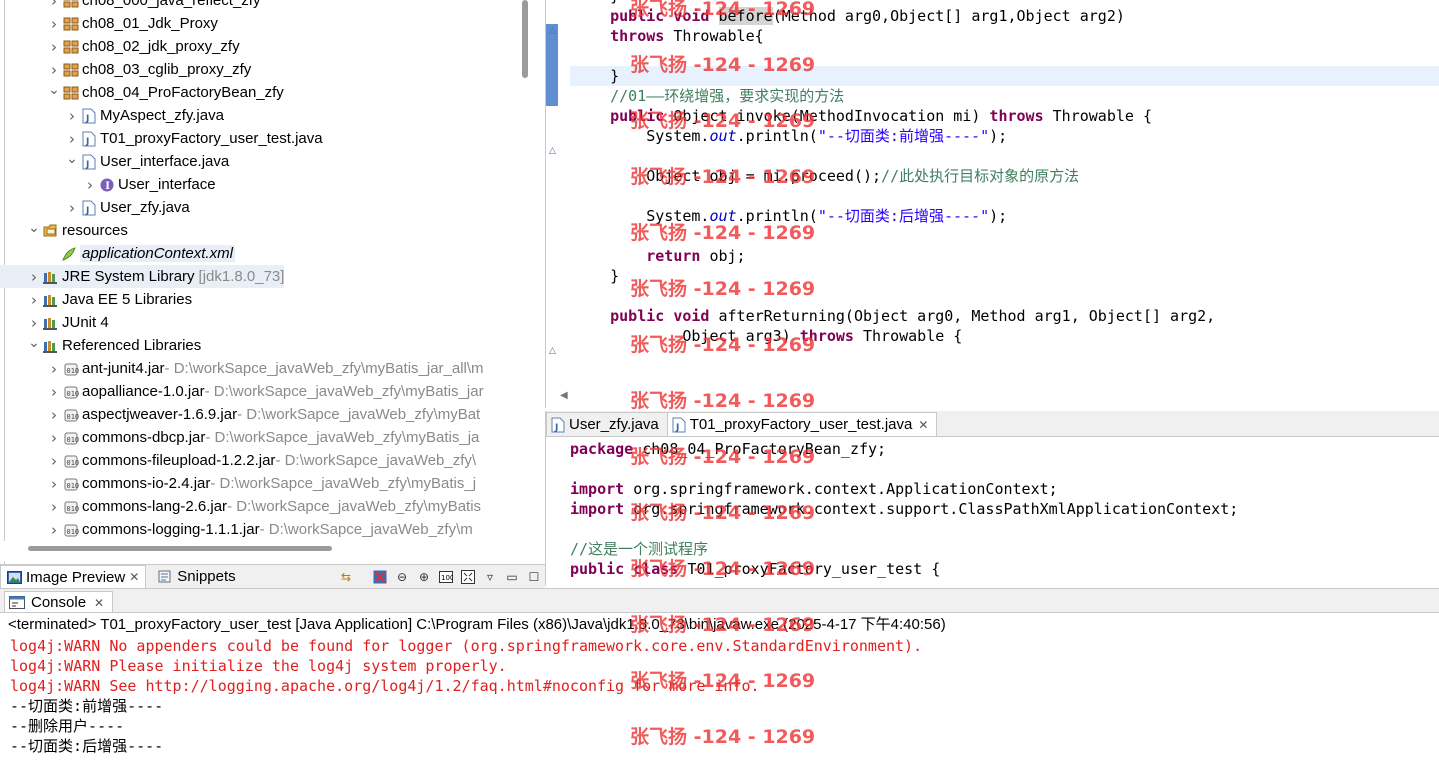  What do you see at coordinates (87, 706) in the screenshot?
I see `console-output-line: --切面类:前增强----` at bounding box center [87, 706].